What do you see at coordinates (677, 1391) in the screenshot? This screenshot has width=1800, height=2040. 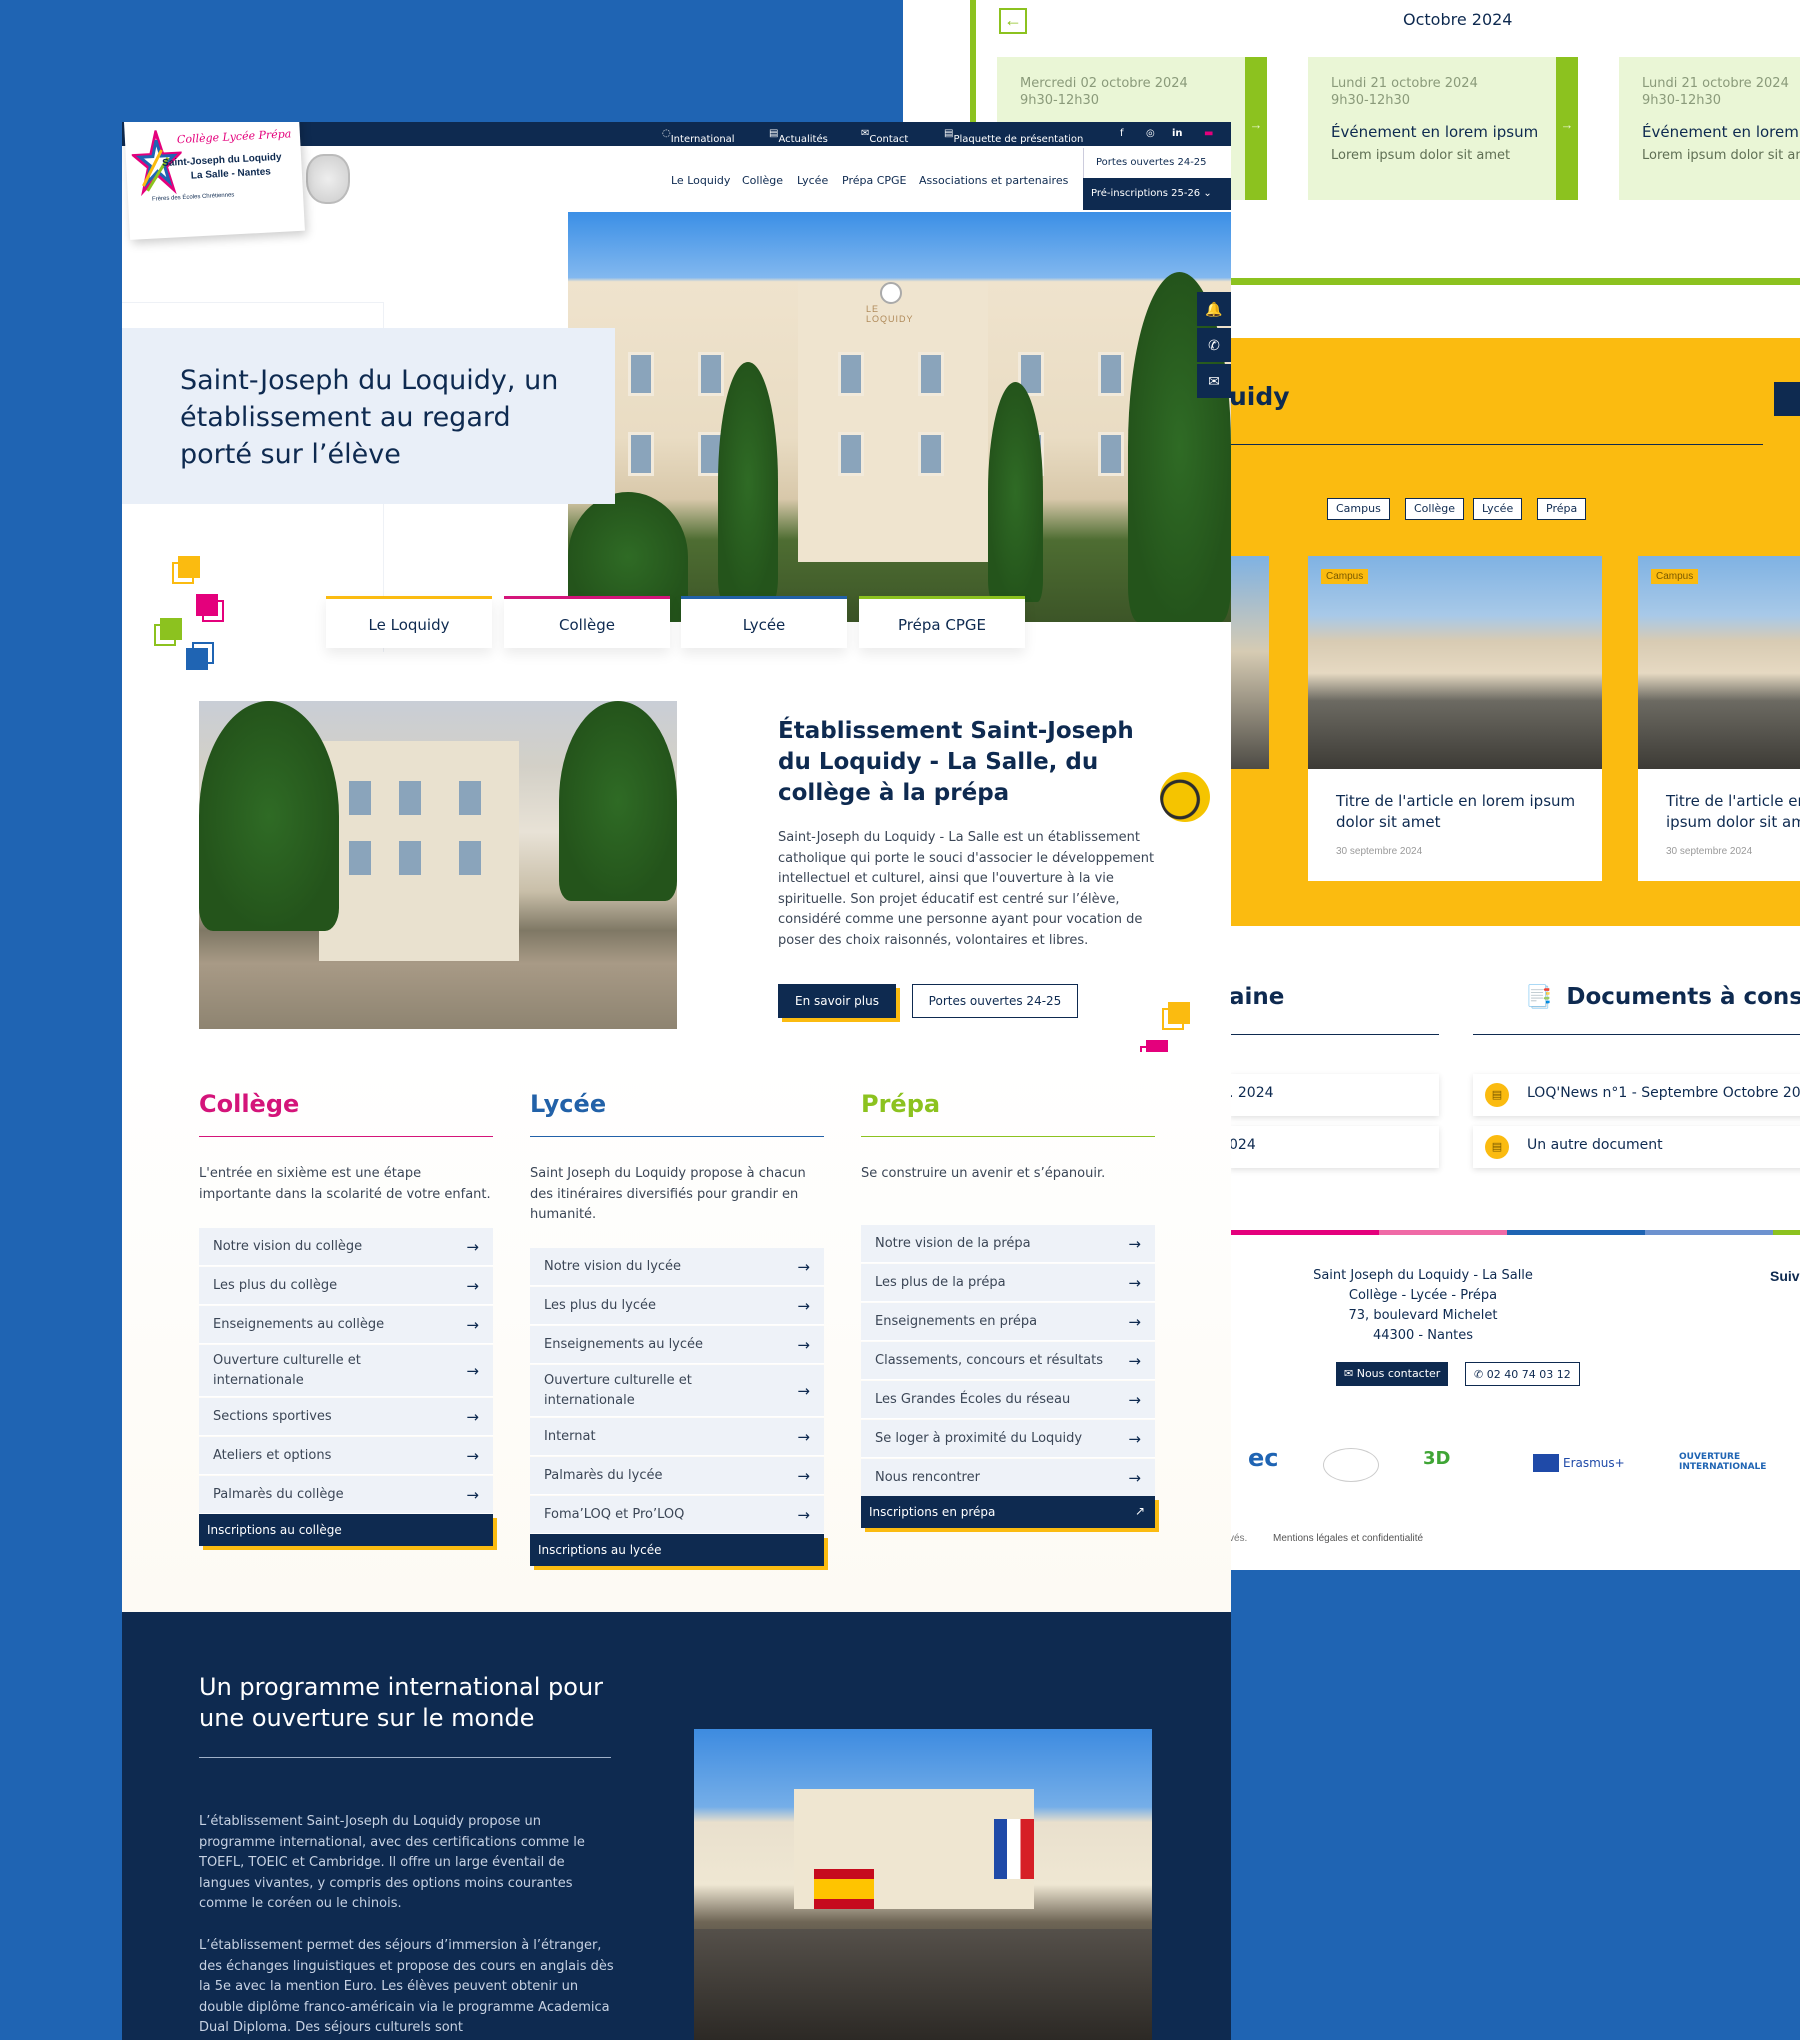 I see `lycee-link: Ouverture culturelle et internationale →` at bounding box center [677, 1391].